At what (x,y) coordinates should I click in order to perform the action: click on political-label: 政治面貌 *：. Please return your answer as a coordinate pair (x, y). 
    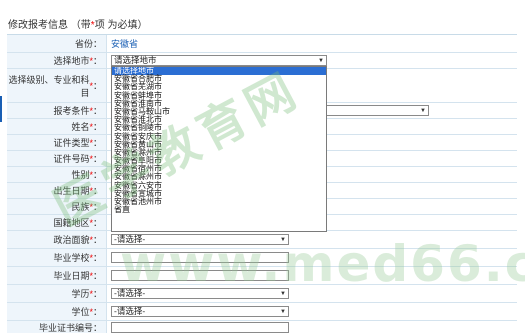
    Looking at the image, I should click on (57, 239).